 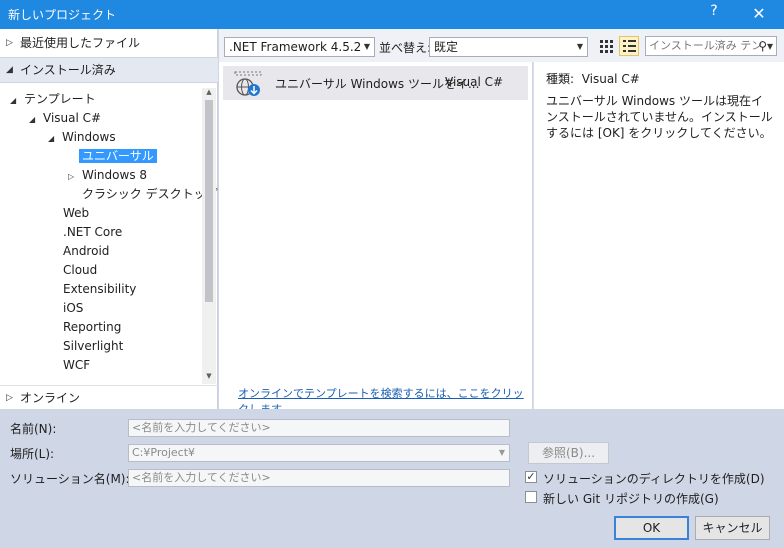 I want to click on framework-select-value: .NET Framework 4.5.2, so click(x=295, y=47).